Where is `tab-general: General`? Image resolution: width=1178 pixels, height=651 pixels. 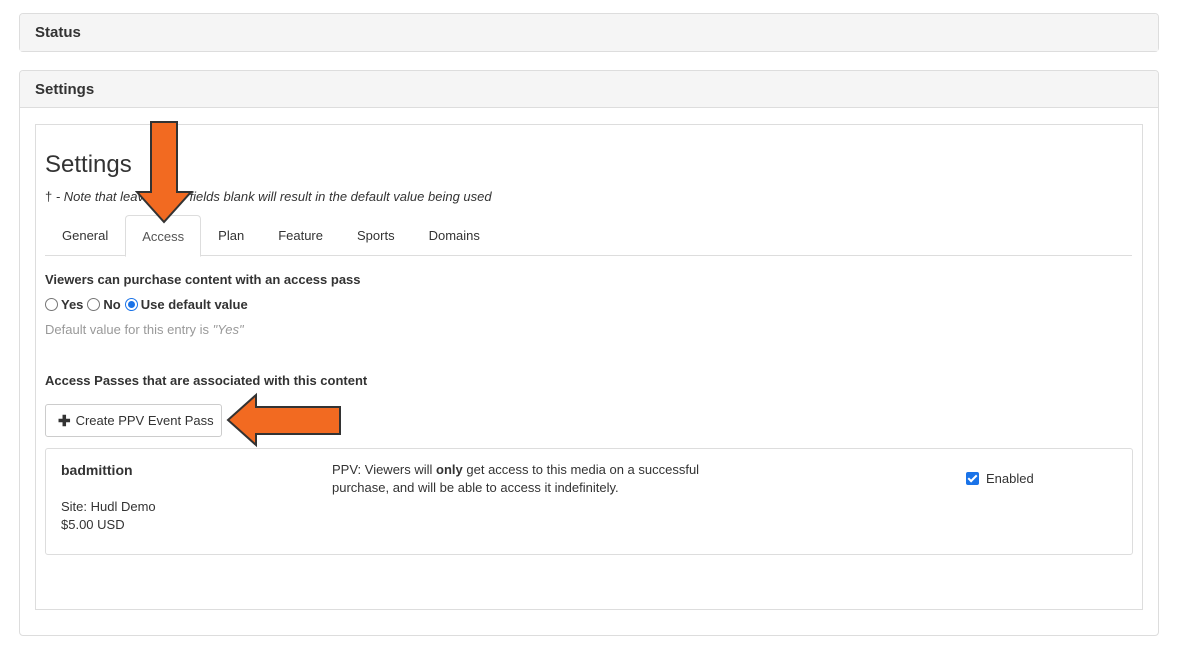 tab-general: General is located at coordinates (85, 235).